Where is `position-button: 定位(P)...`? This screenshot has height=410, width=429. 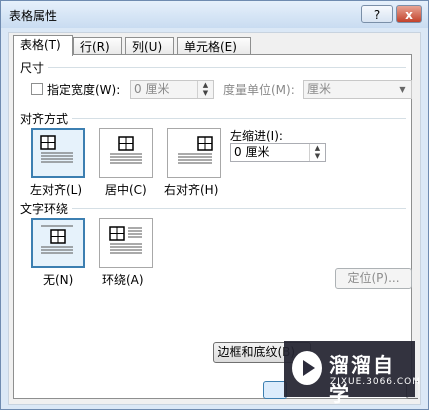 position-button: 定位(P)... is located at coordinates (373, 278).